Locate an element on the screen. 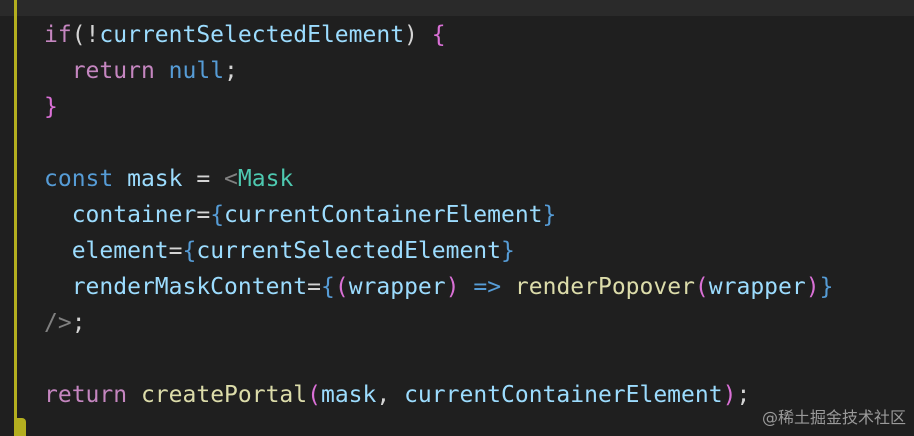 The width and height of the screenshot is (914, 436). code-token: , is located at coordinates (390, 395).